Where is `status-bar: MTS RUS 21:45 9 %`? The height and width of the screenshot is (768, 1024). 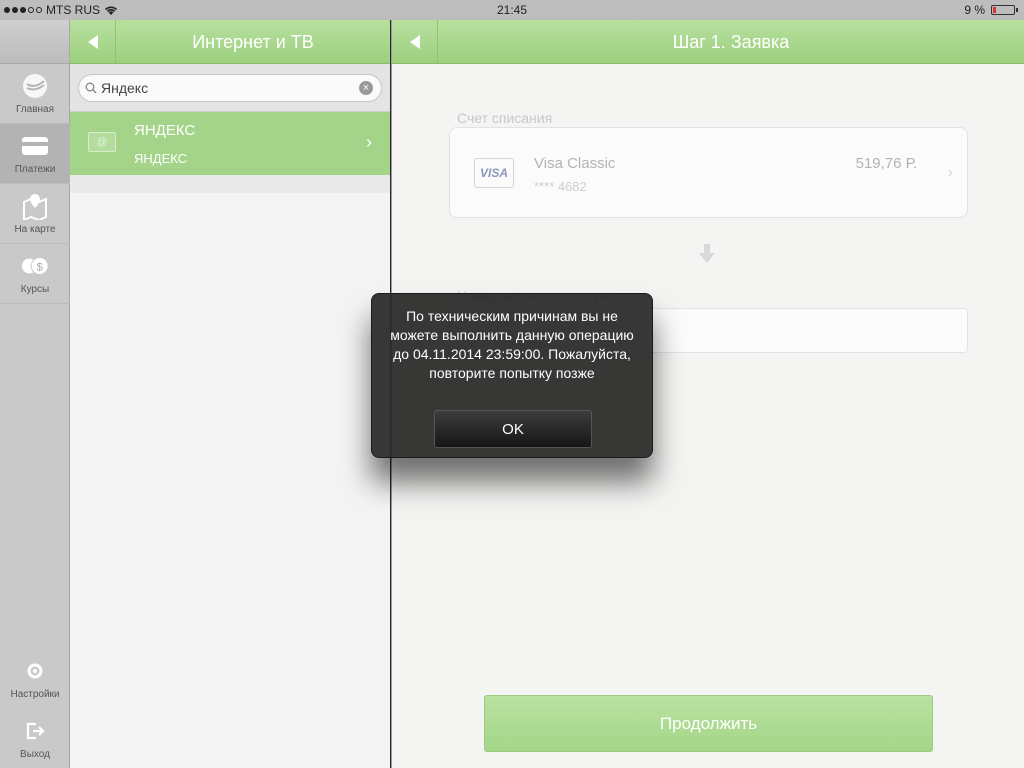 status-bar: MTS RUS 21:45 9 % is located at coordinates (512, 10).